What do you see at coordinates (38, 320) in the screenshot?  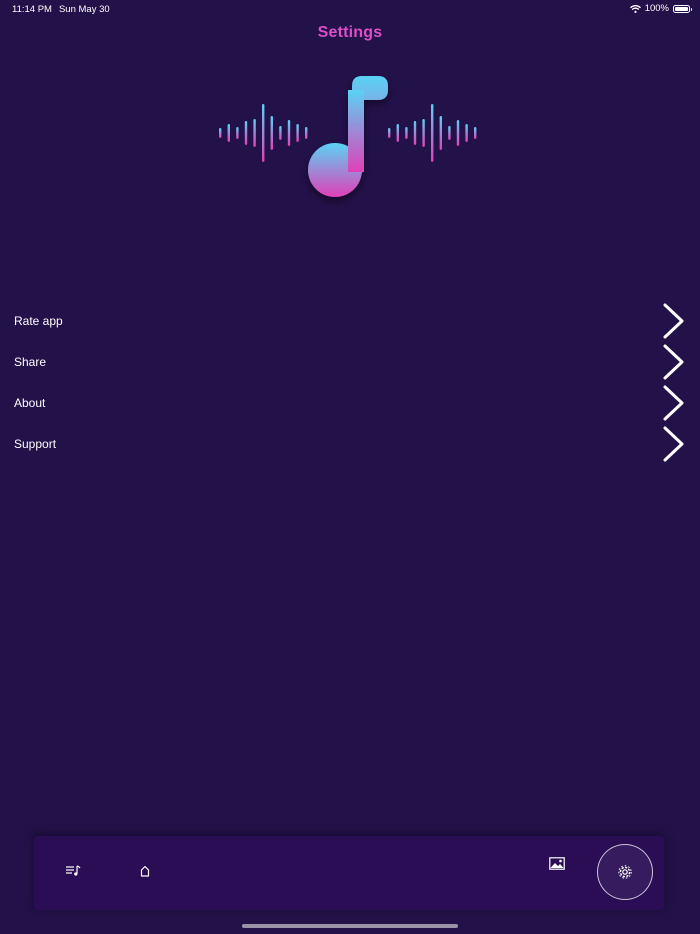 I see `menu-item-label: Rate app` at bounding box center [38, 320].